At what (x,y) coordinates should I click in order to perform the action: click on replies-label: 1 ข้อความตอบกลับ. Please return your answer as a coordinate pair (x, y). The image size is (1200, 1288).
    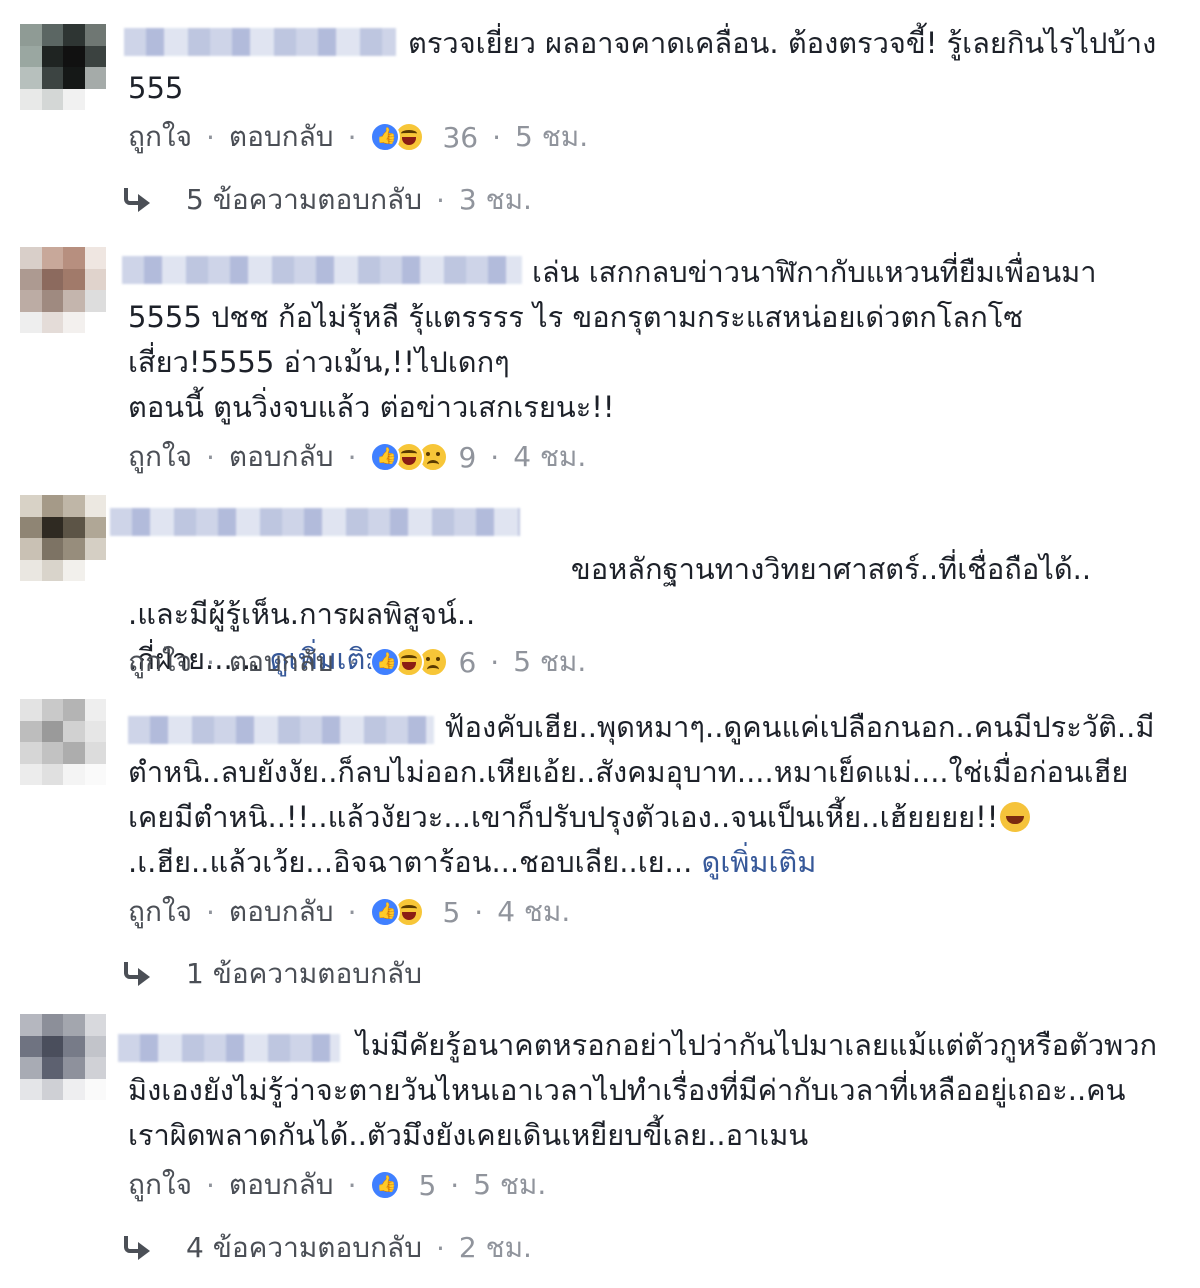
    Looking at the image, I should click on (304, 973).